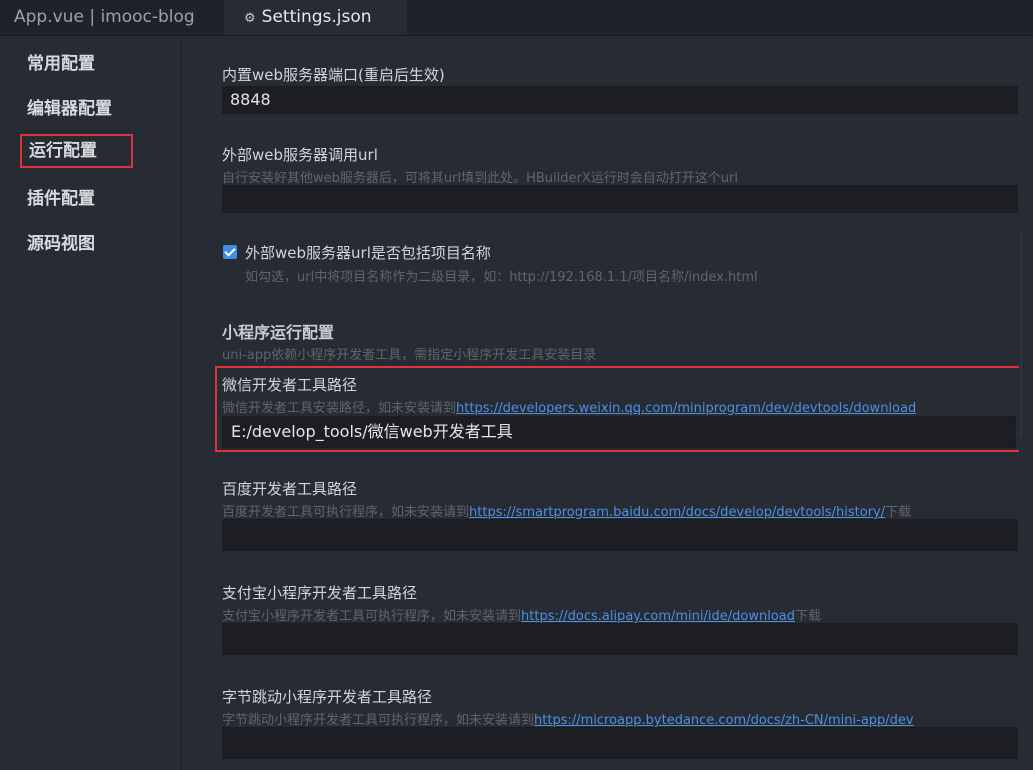 Image resolution: width=1033 pixels, height=770 pixels. Describe the element at coordinates (620, 743) in the screenshot. I see `bytedance-path-field` at that location.